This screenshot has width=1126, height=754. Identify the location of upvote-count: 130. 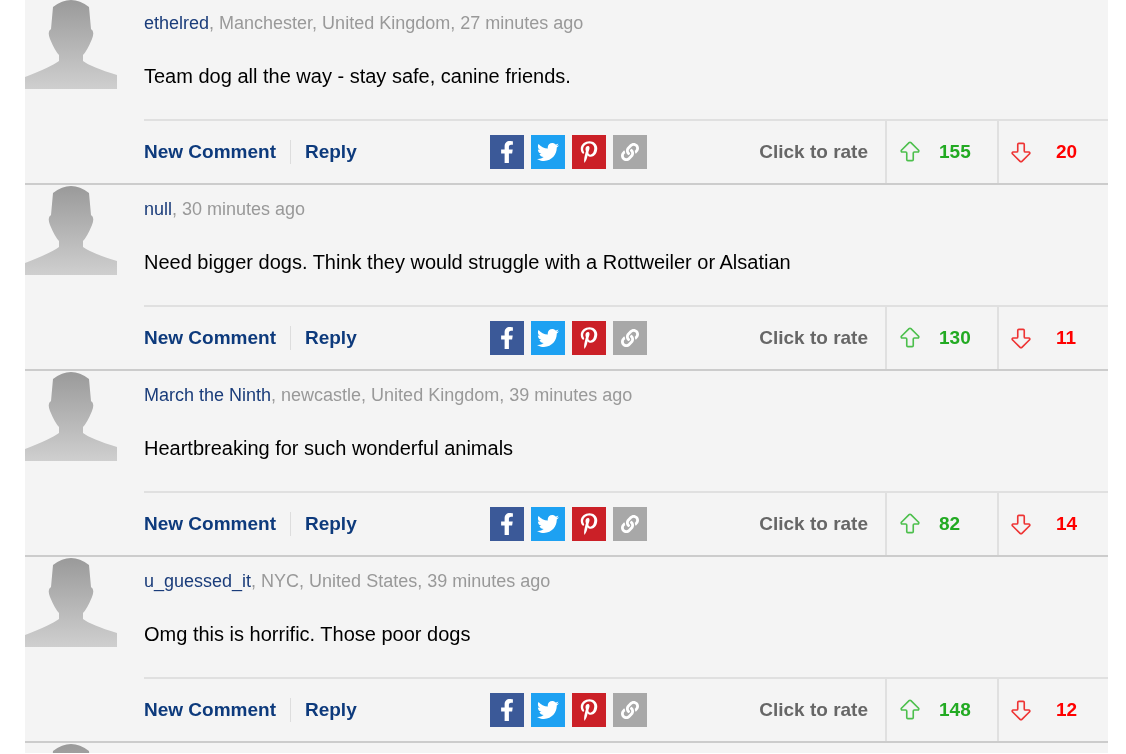
(955, 337).